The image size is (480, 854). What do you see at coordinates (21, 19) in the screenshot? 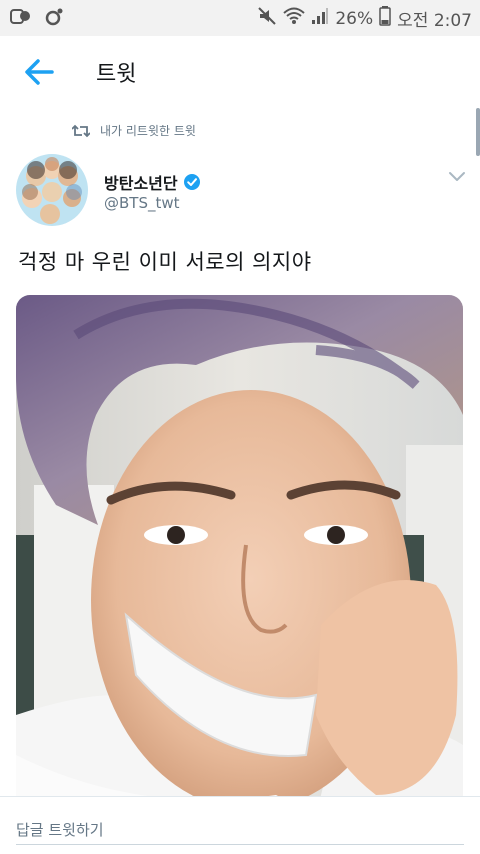
I see `app-notification-icon` at bounding box center [21, 19].